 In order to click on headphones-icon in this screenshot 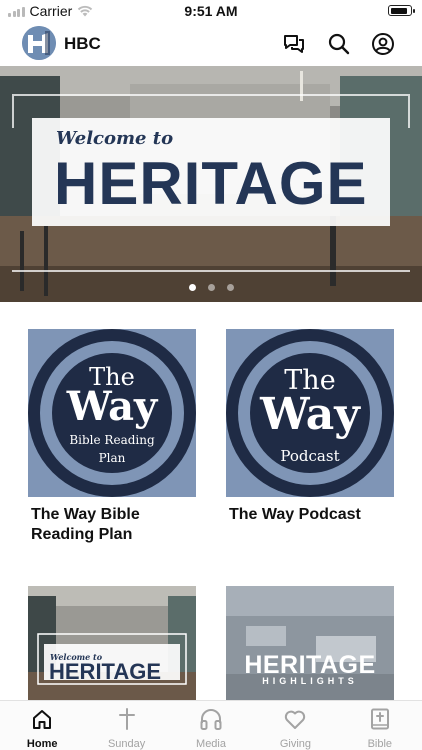, I will do `click(211, 719)`.